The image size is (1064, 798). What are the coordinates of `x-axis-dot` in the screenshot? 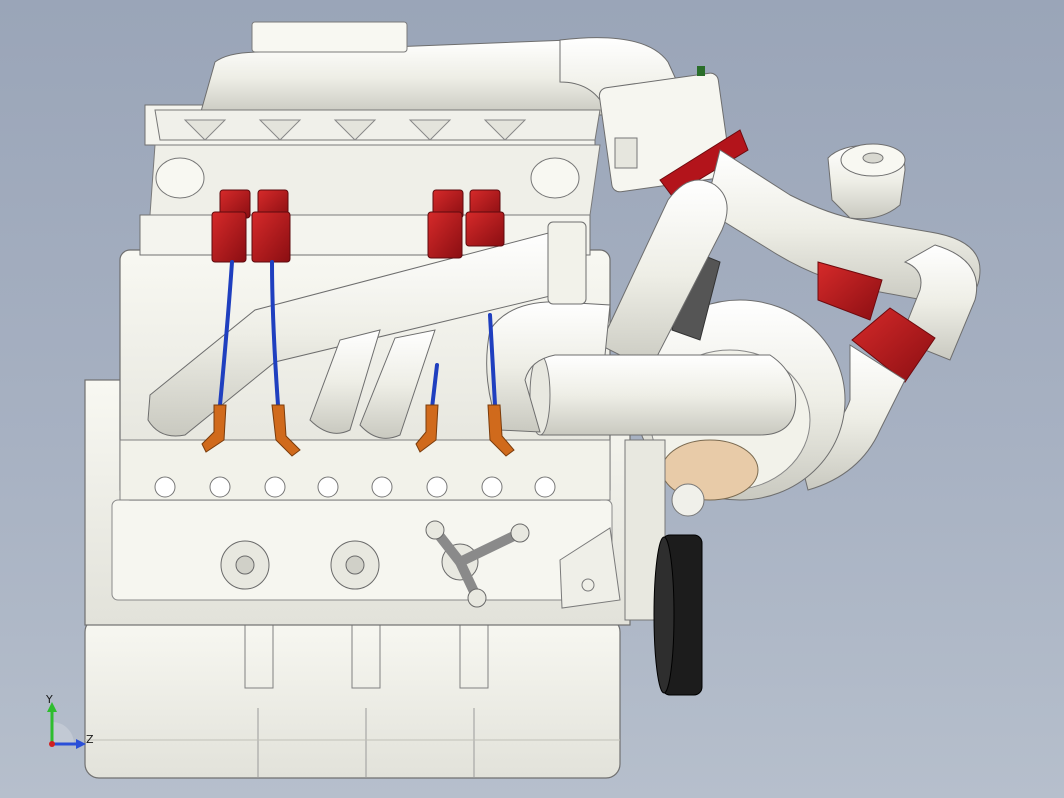 It's located at (52, 744).